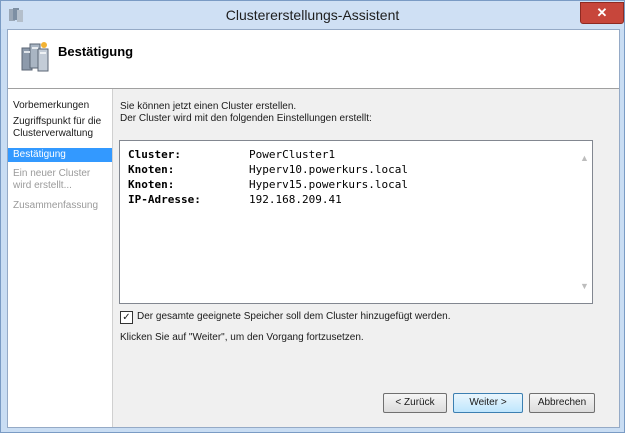 This screenshot has height=433, width=625. What do you see at coordinates (60, 155) in the screenshot?
I see `nav-item-bestaetigung: Bestätigung` at bounding box center [60, 155].